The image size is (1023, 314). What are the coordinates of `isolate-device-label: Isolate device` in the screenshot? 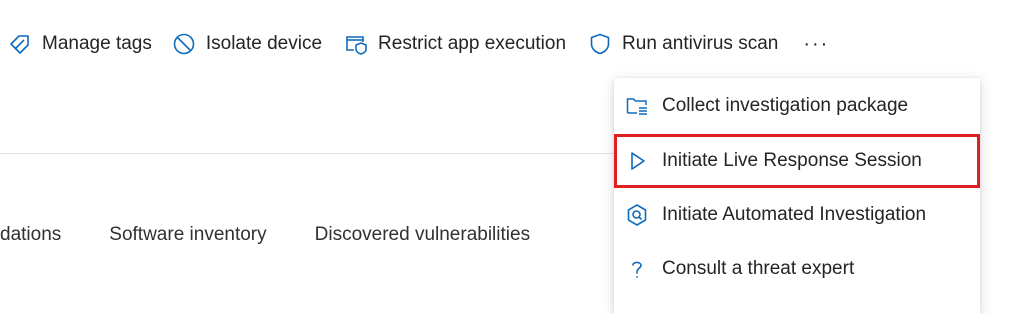 It's located at (264, 43).